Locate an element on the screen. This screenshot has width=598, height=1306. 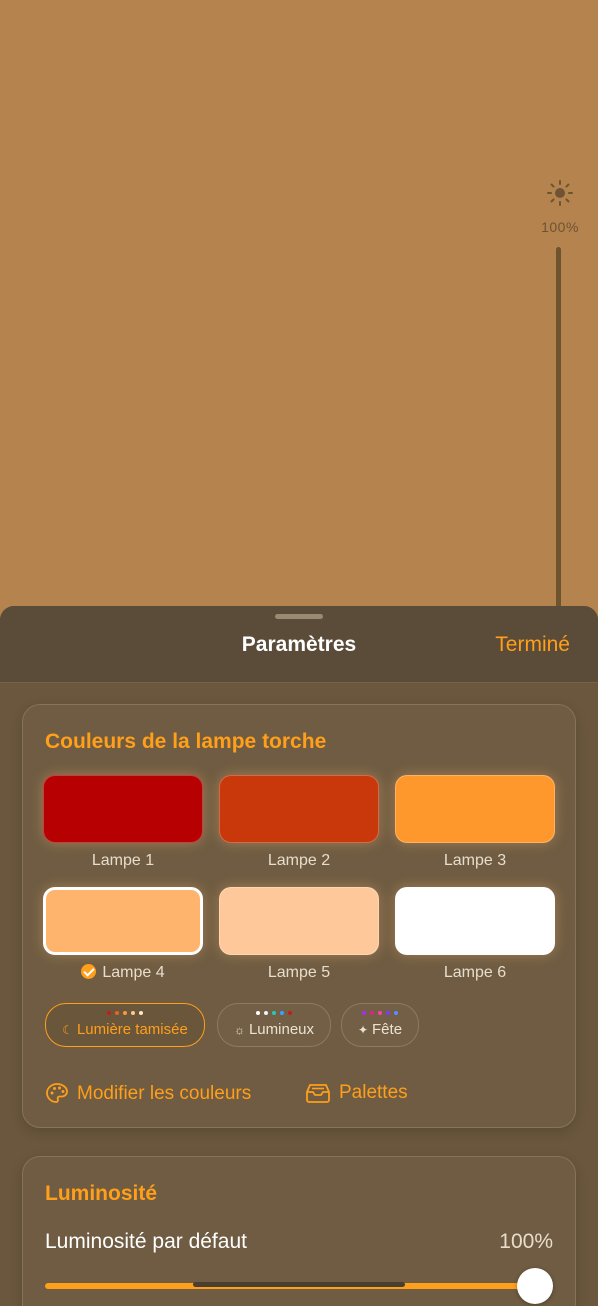
tray-icon is located at coordinates (318, 1093).